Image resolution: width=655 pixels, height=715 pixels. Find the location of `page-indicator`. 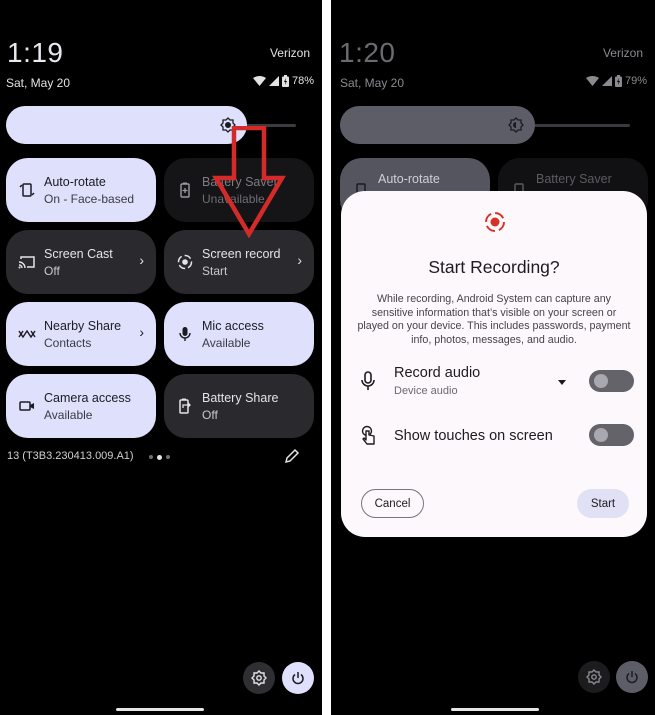

page-indicator is located at coordinates (159, 457).